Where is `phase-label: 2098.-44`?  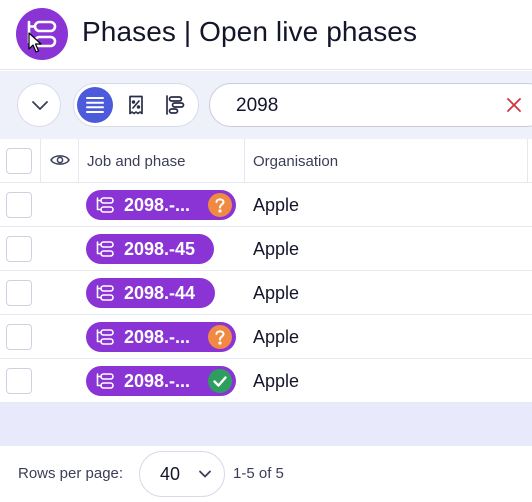
phase-label: 2098.-44 is located at coordinates (160, 293).